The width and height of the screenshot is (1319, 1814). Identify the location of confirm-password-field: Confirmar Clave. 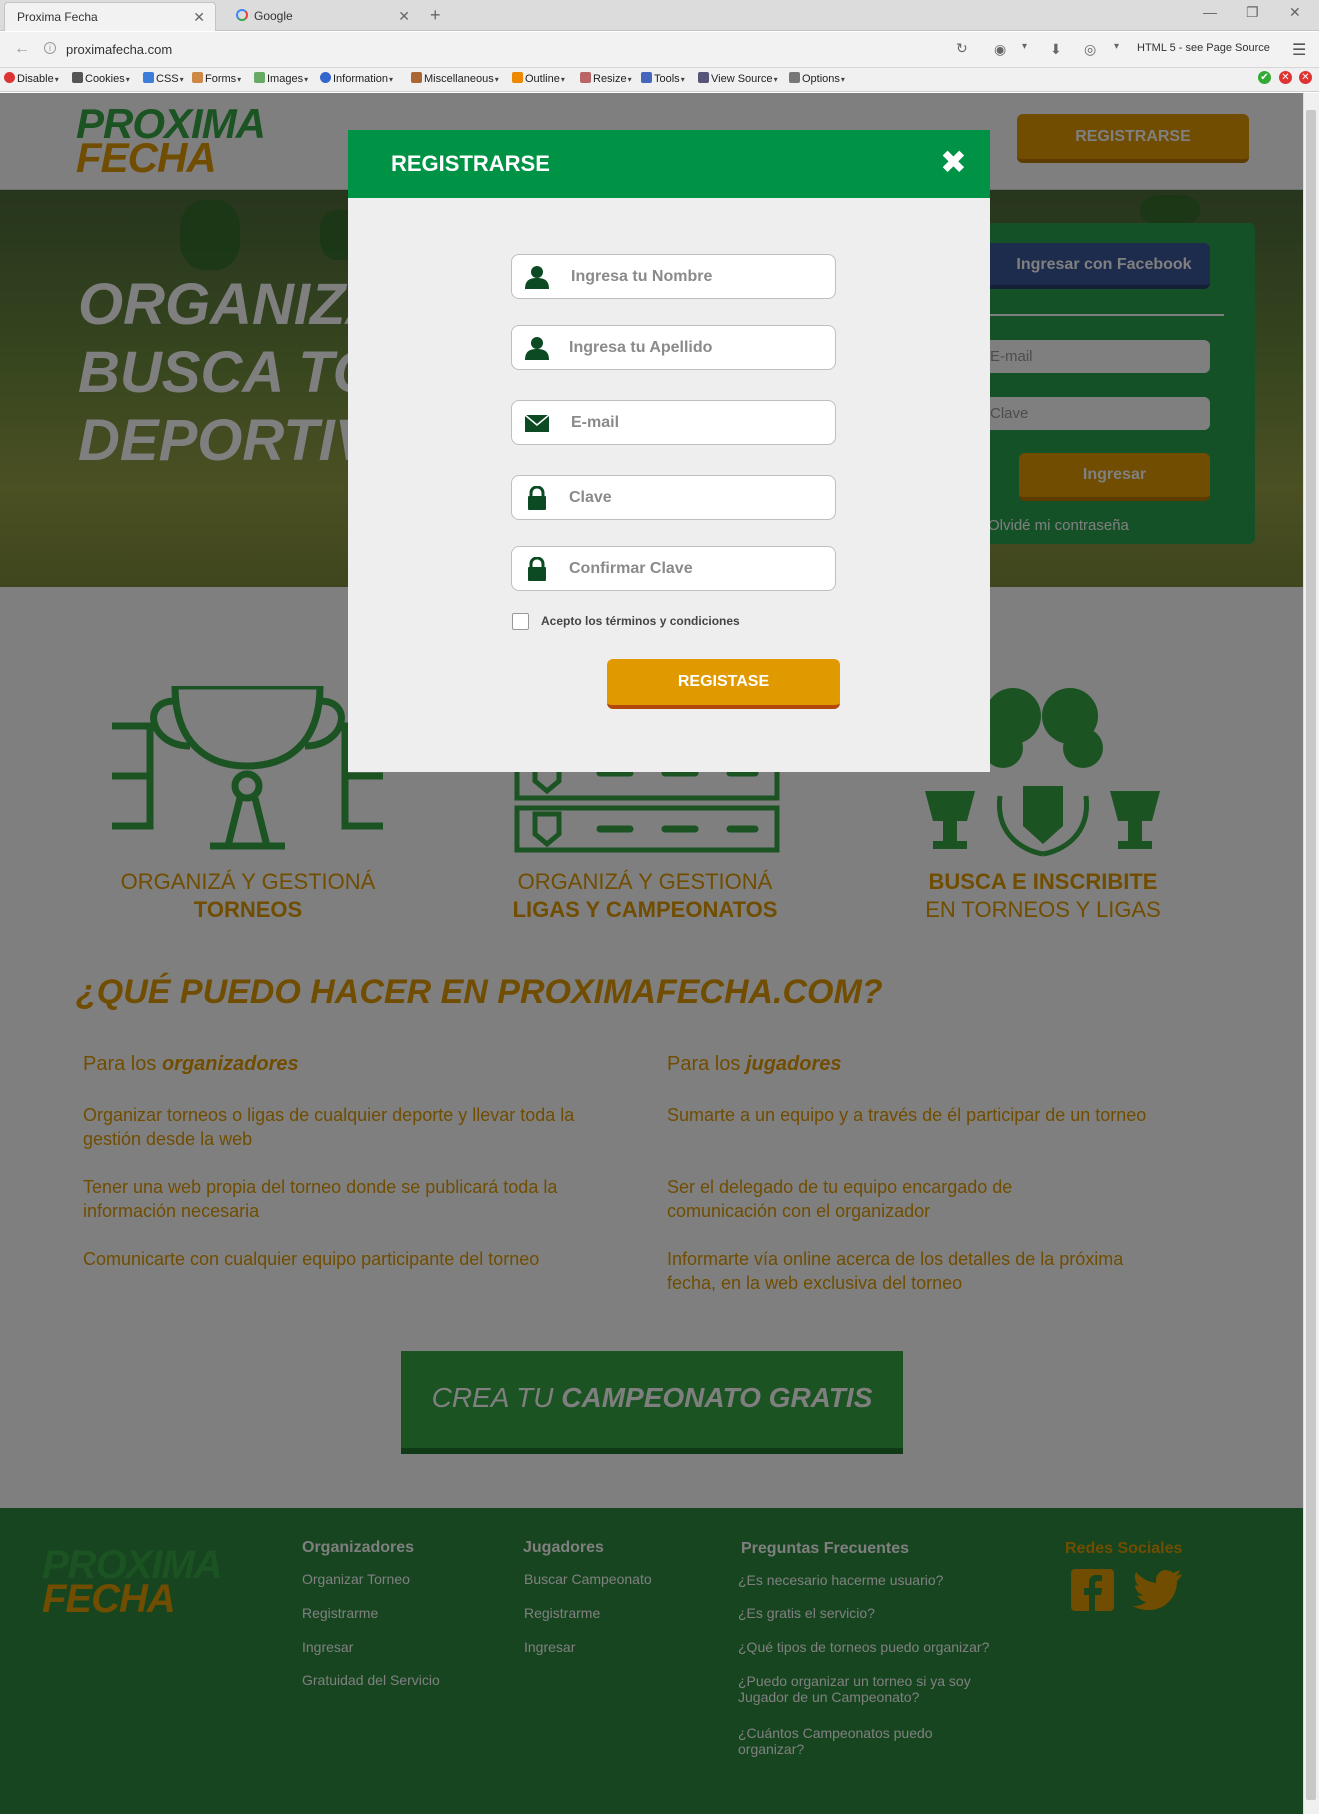
(673, 568).